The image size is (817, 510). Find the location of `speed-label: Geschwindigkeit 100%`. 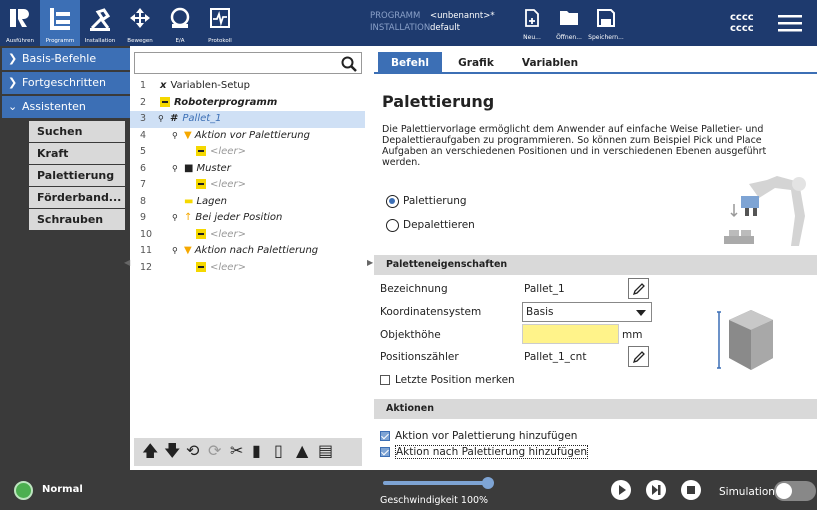

speed-label: Geschwindigkeit 100% is located at coordinates (434, 500).